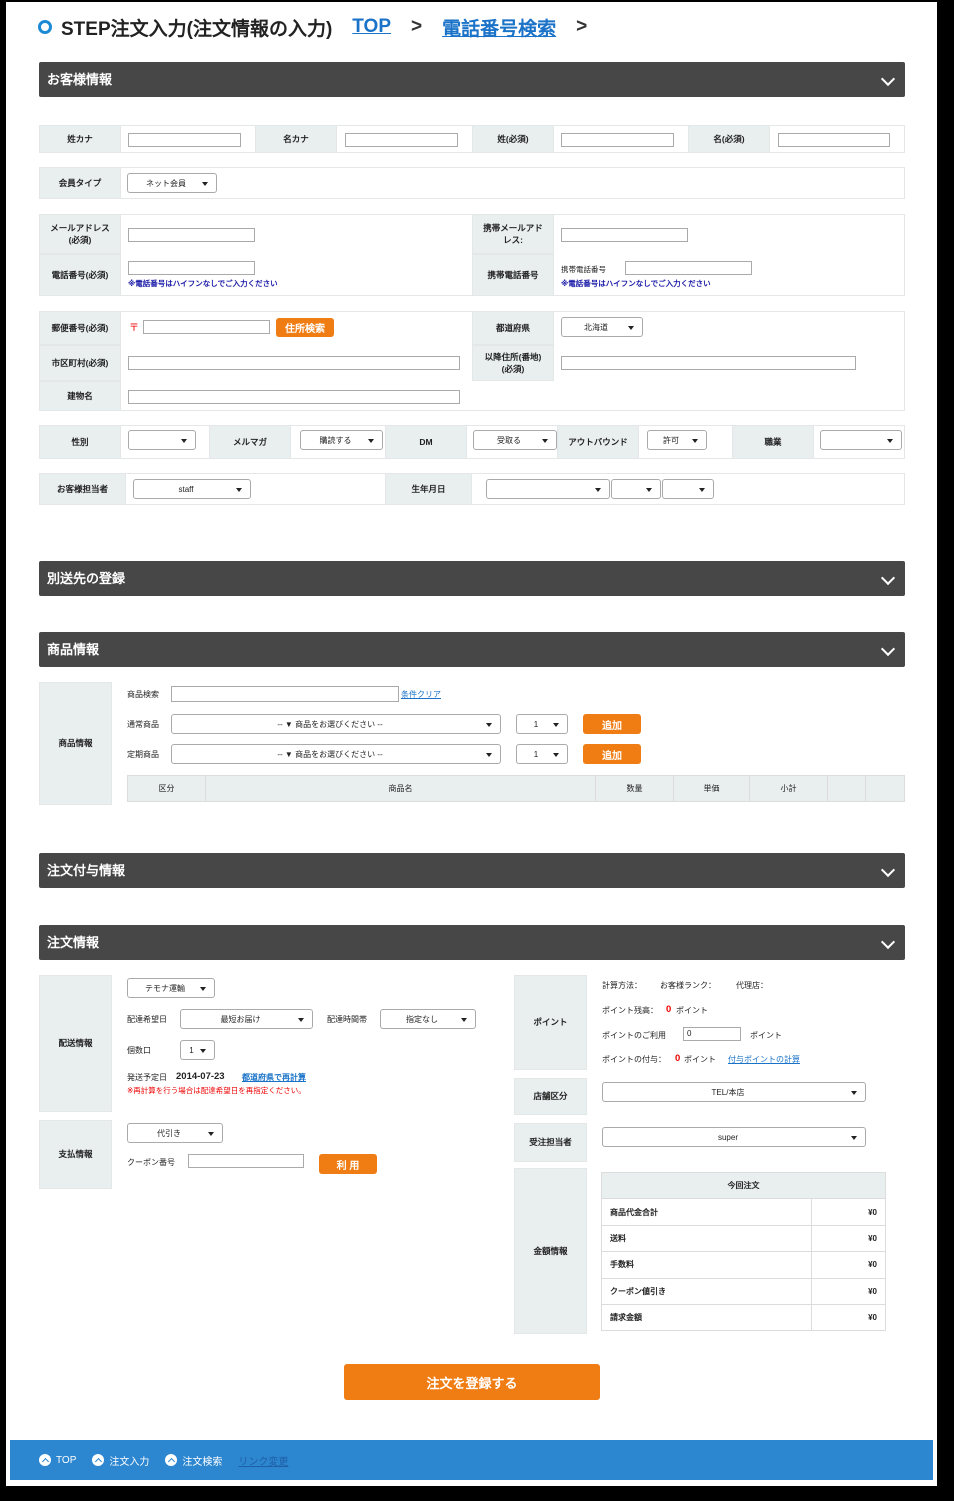 The image size is (954, 1501). I want to click on mobile-email-input, so click(624, 235).